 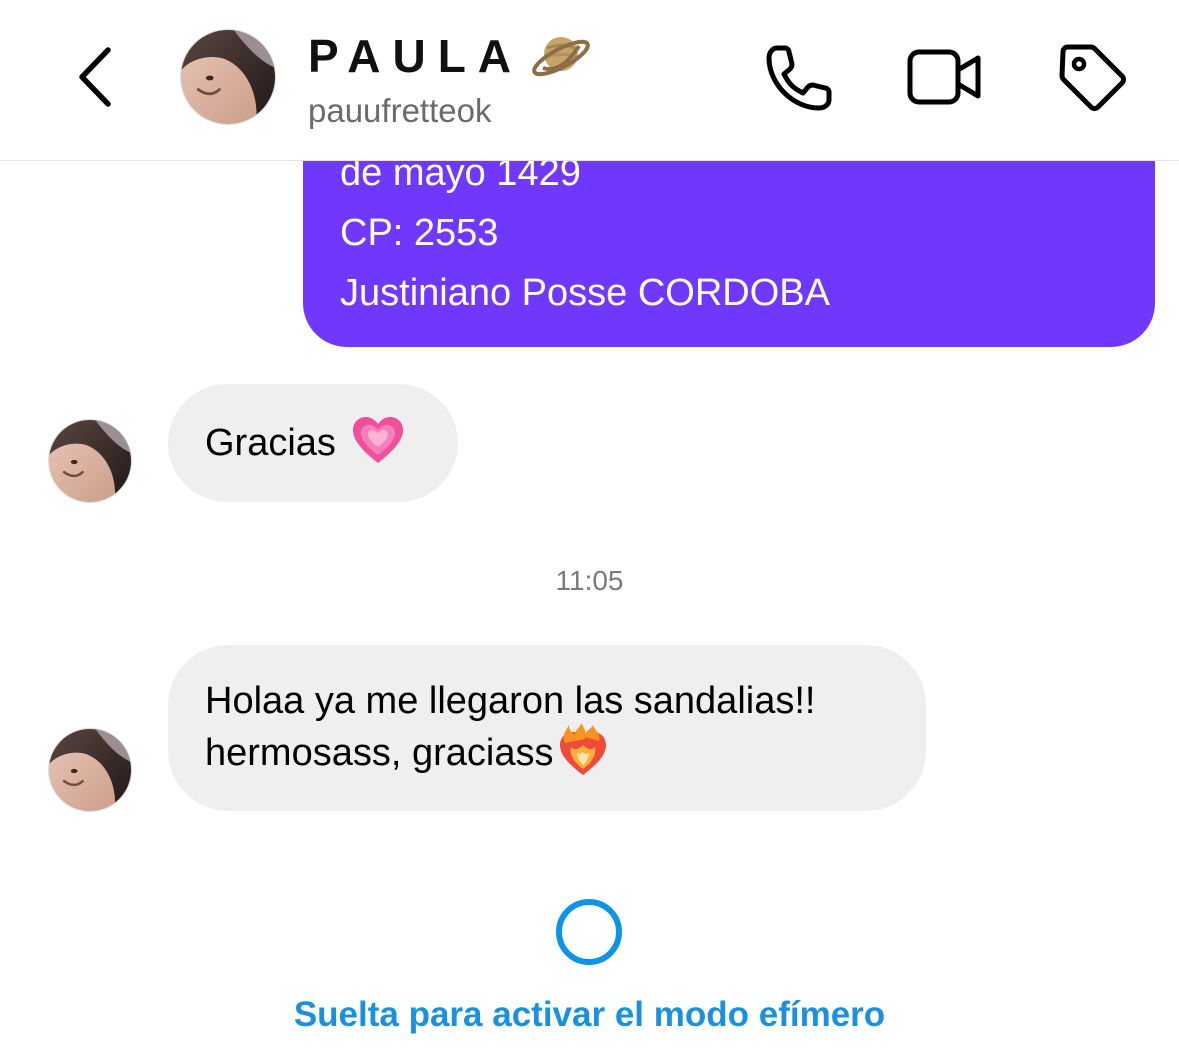 I want to click on video-camera-icon, so click(x=944, y=77).